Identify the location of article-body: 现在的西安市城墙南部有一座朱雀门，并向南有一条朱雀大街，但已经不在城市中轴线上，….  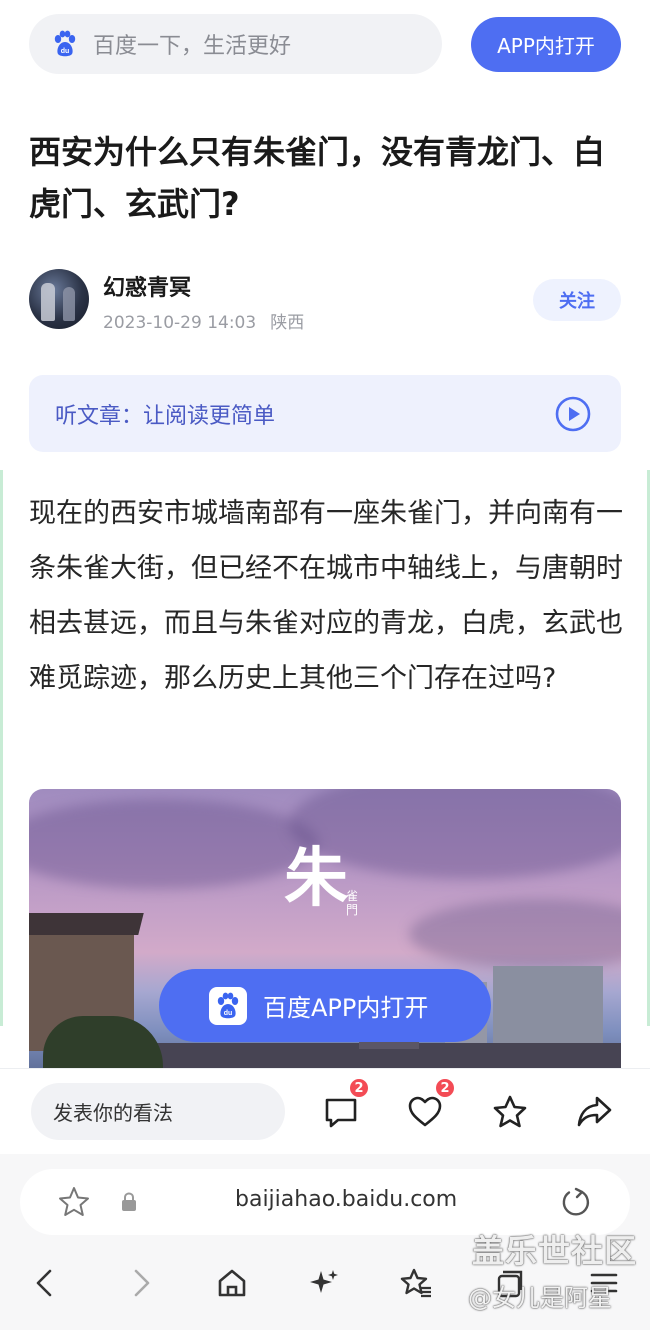
(326, 596).